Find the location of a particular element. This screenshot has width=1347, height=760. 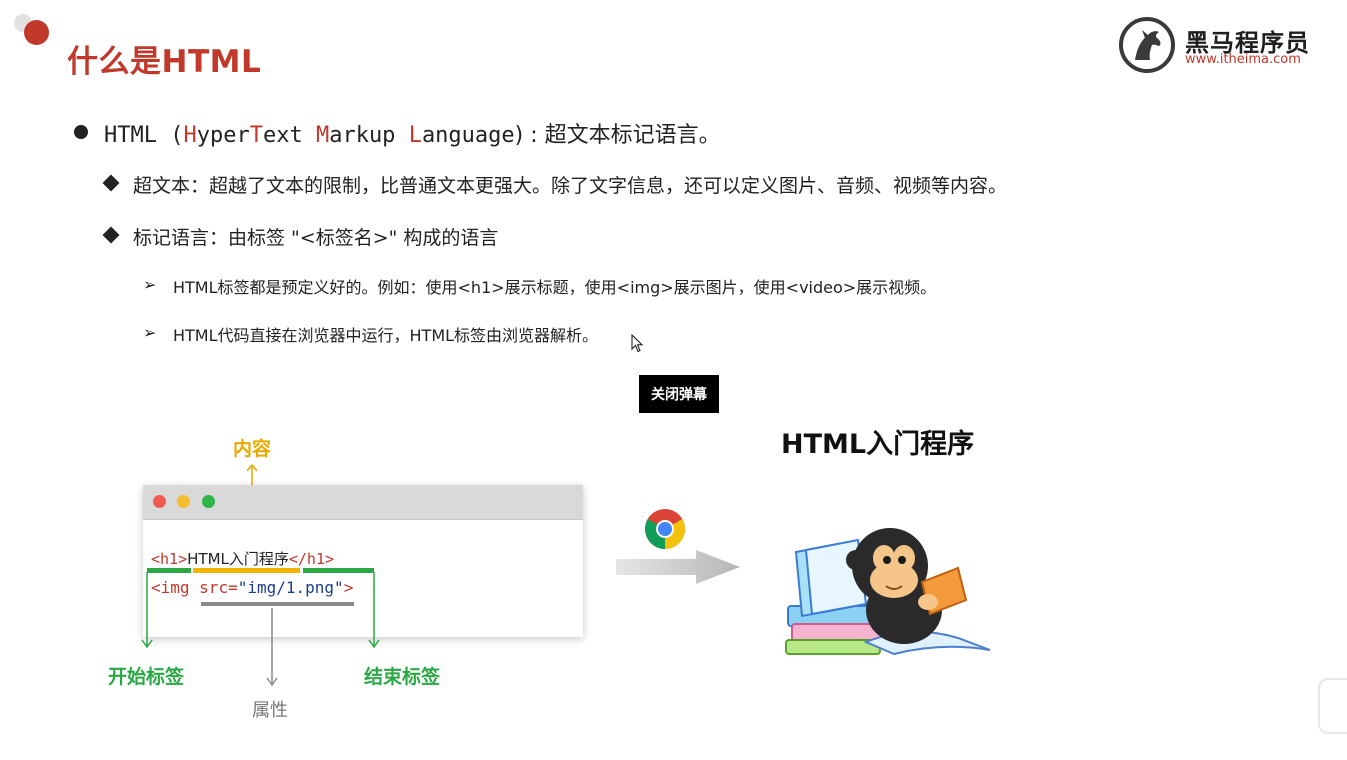

decor-dot-red is located at coordinates (36, 32).